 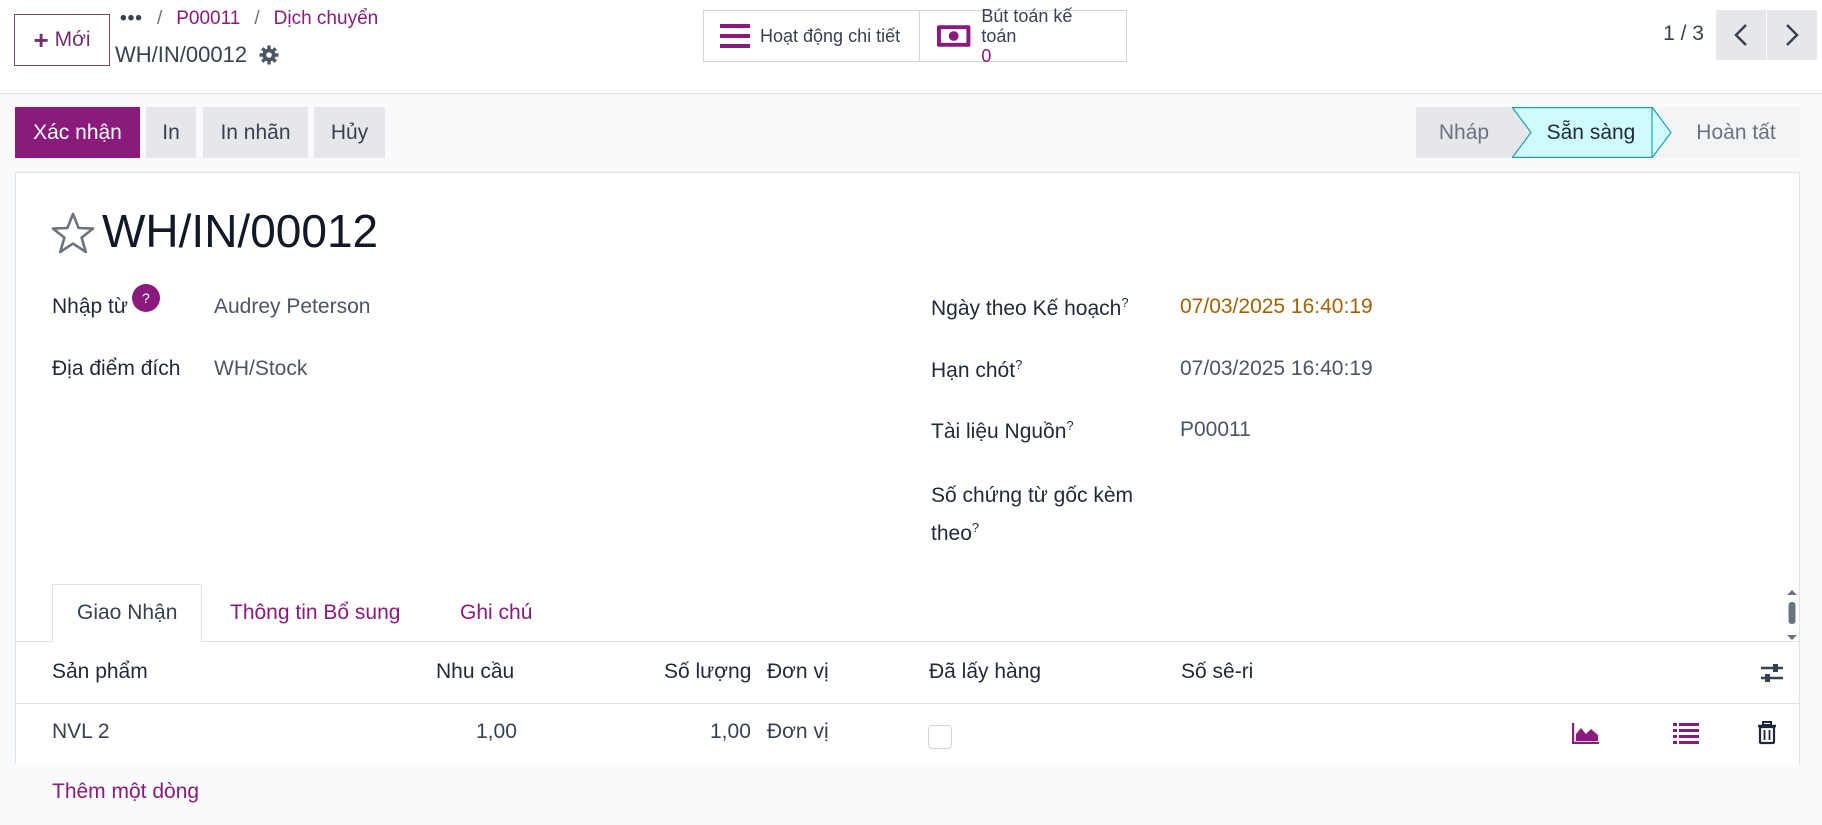 I want to click on add-line-link: Thêm một dòng, so click(x=125, y=792).